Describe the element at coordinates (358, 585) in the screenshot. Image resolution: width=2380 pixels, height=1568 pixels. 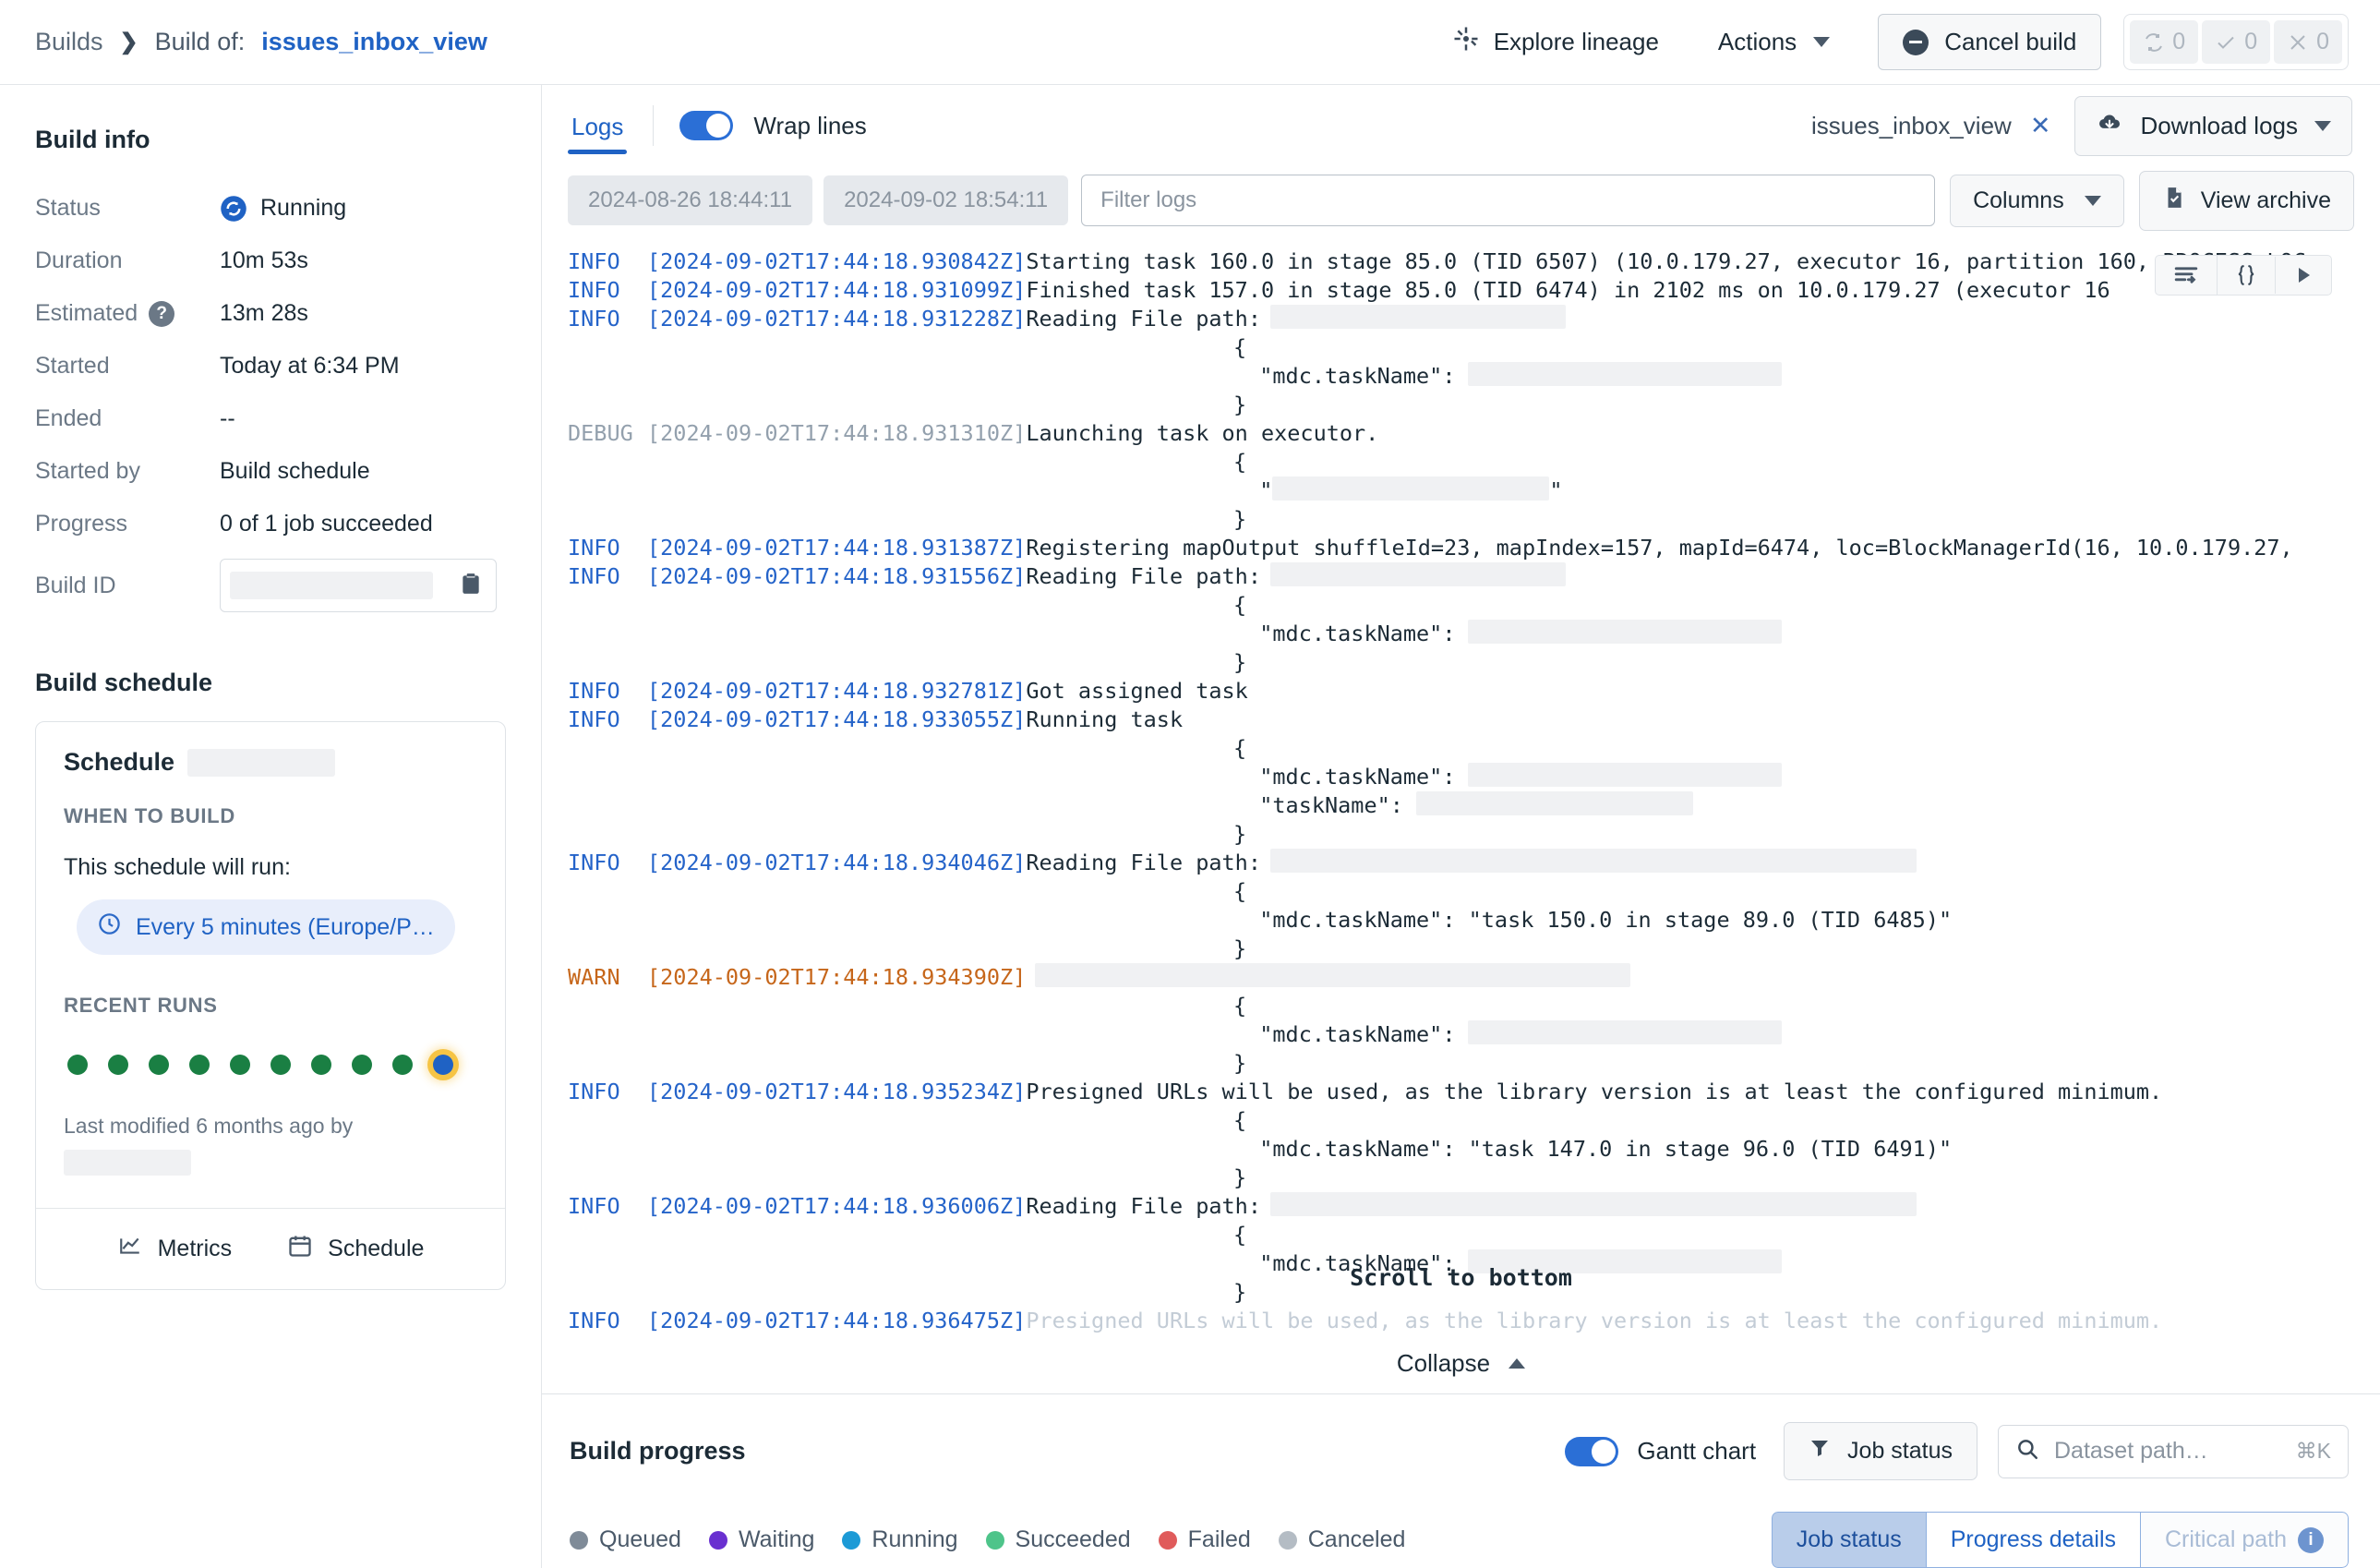
I see `build-id-field` at that location.